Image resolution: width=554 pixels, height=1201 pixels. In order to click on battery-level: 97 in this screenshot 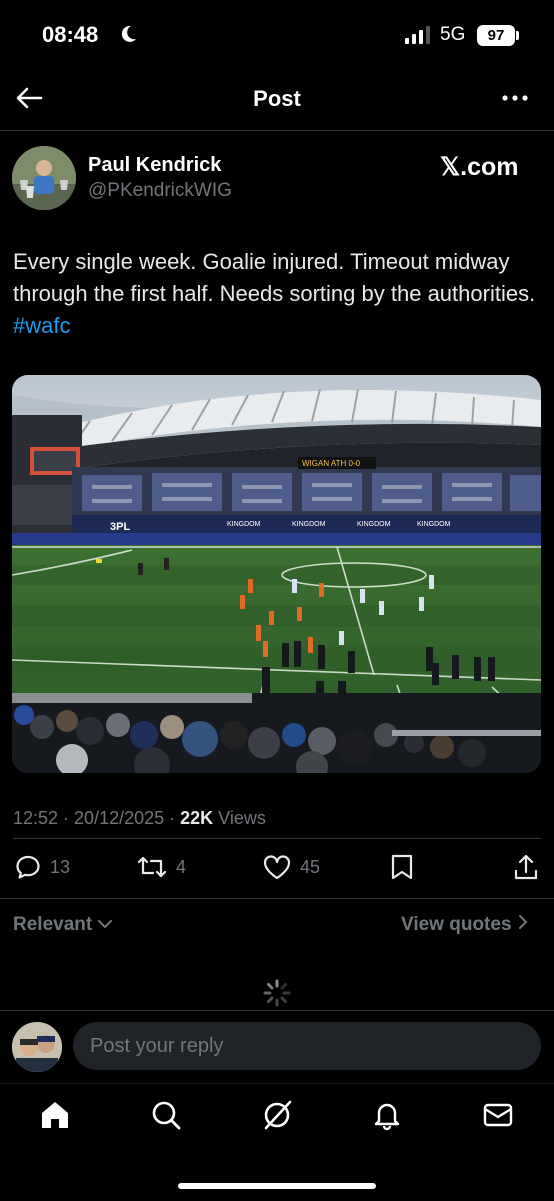, I will do `click(496, 35)`.